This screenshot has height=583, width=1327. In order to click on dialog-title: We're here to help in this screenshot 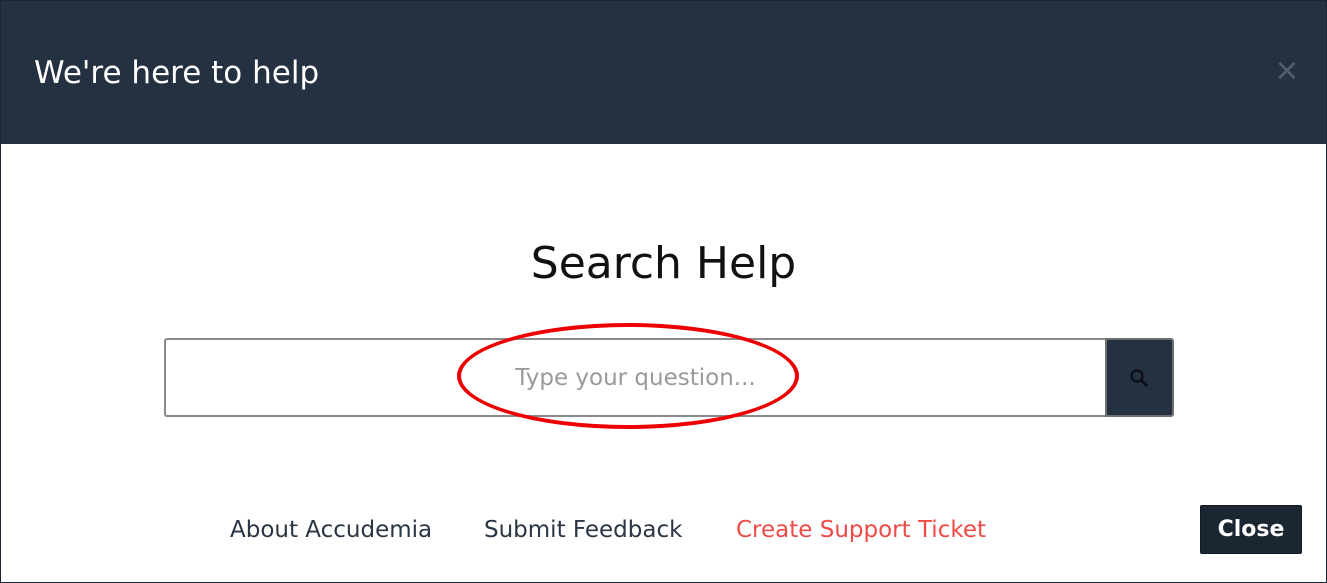, I will do `click(177, 73)`.